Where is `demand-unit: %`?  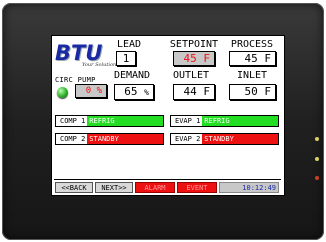 demand-unit: % is located at coordinates (146, 92).